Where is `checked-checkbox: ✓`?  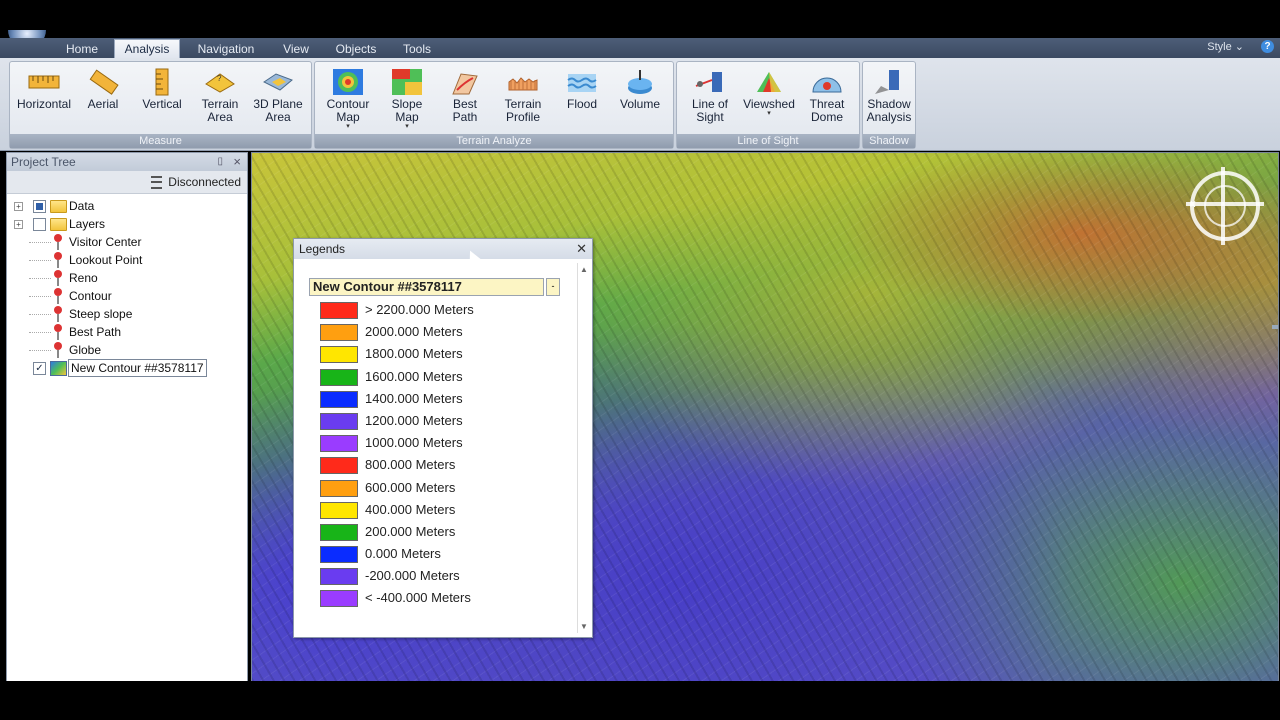 checked-checkbox: ✓ is located at coordinates (39, 368).